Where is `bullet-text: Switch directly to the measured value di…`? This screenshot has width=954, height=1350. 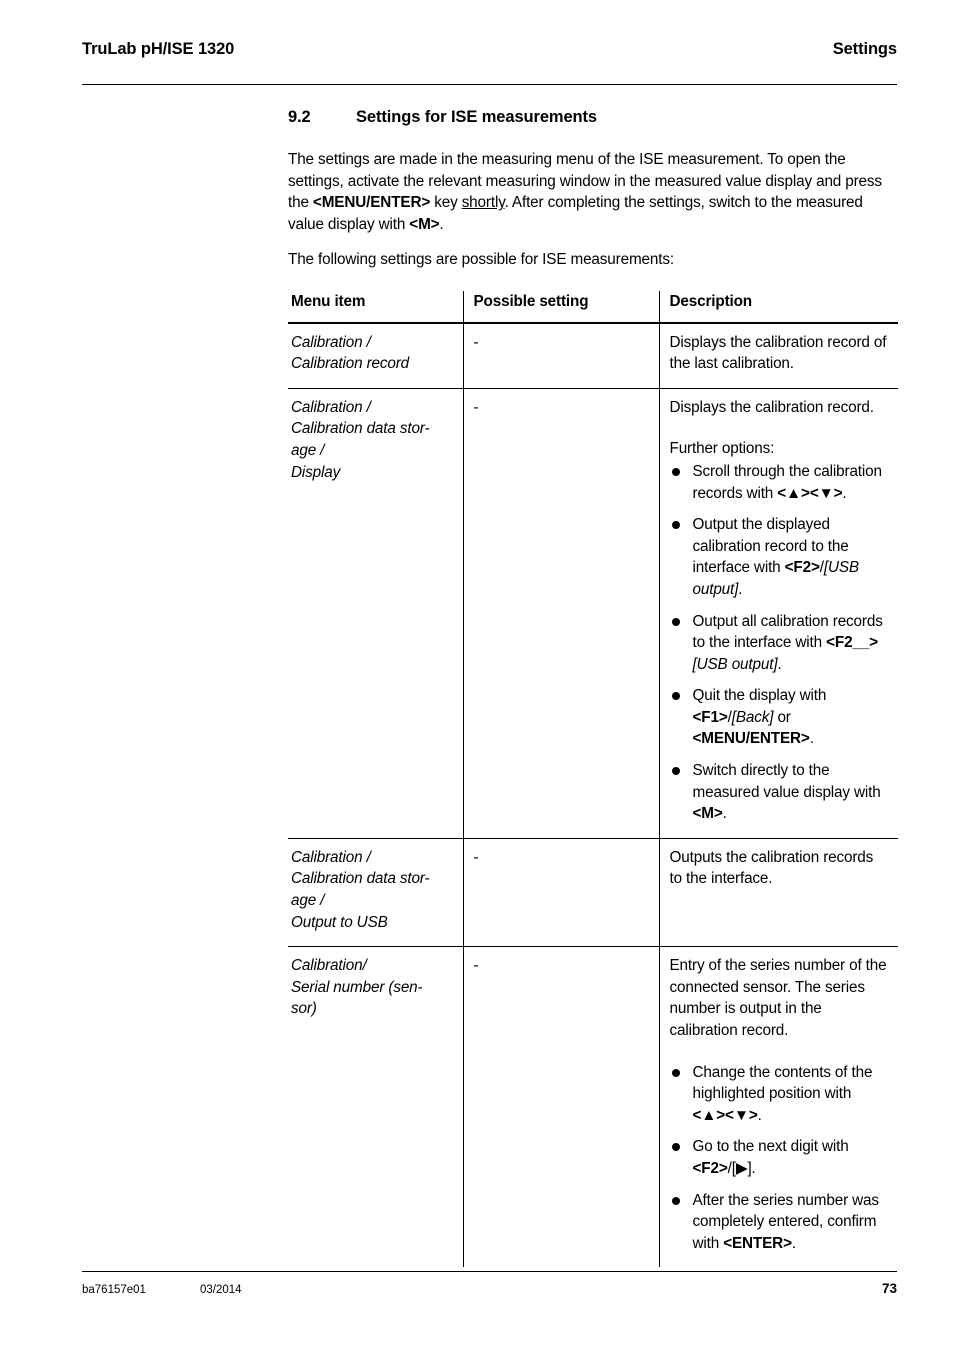
bullet-text: Switch directly to the measured value di… is located at coordinates (786, 781).